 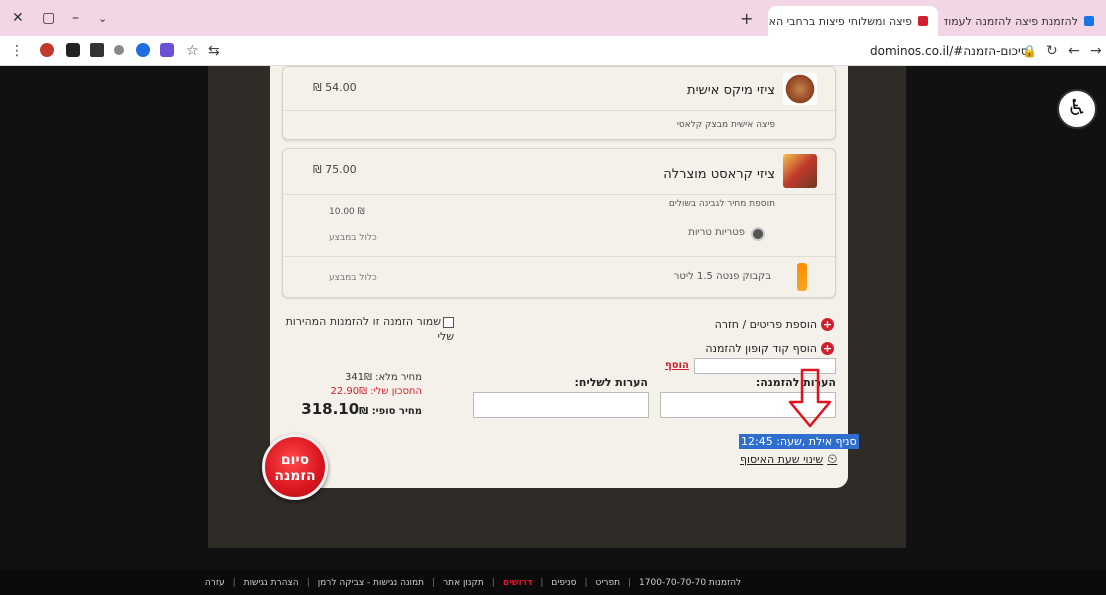 I want to click on footer-branches-link: סניפים, so click(x=563, y=583).